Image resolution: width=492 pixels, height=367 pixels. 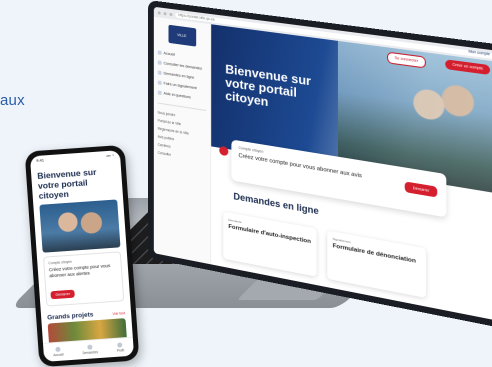 What do you see at coordinates (40, 160) in the screenshot?
I see `status-time: 9:41` at bounding box center [40, 160].